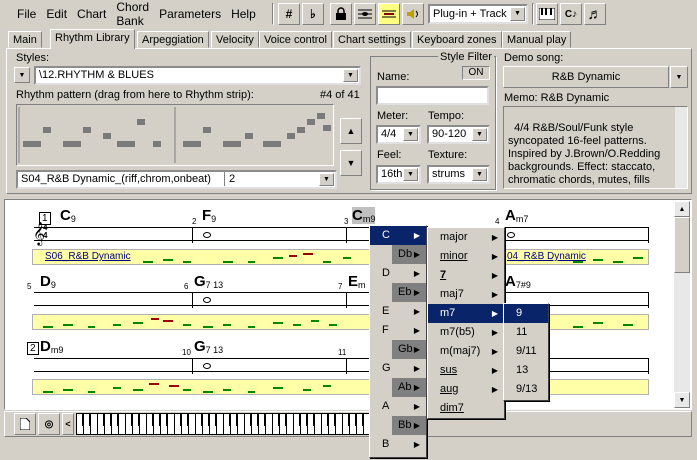  Describe the element at coordinates (526, 370) in the screenshot. I see `menu-item-extension: 13` at that location.